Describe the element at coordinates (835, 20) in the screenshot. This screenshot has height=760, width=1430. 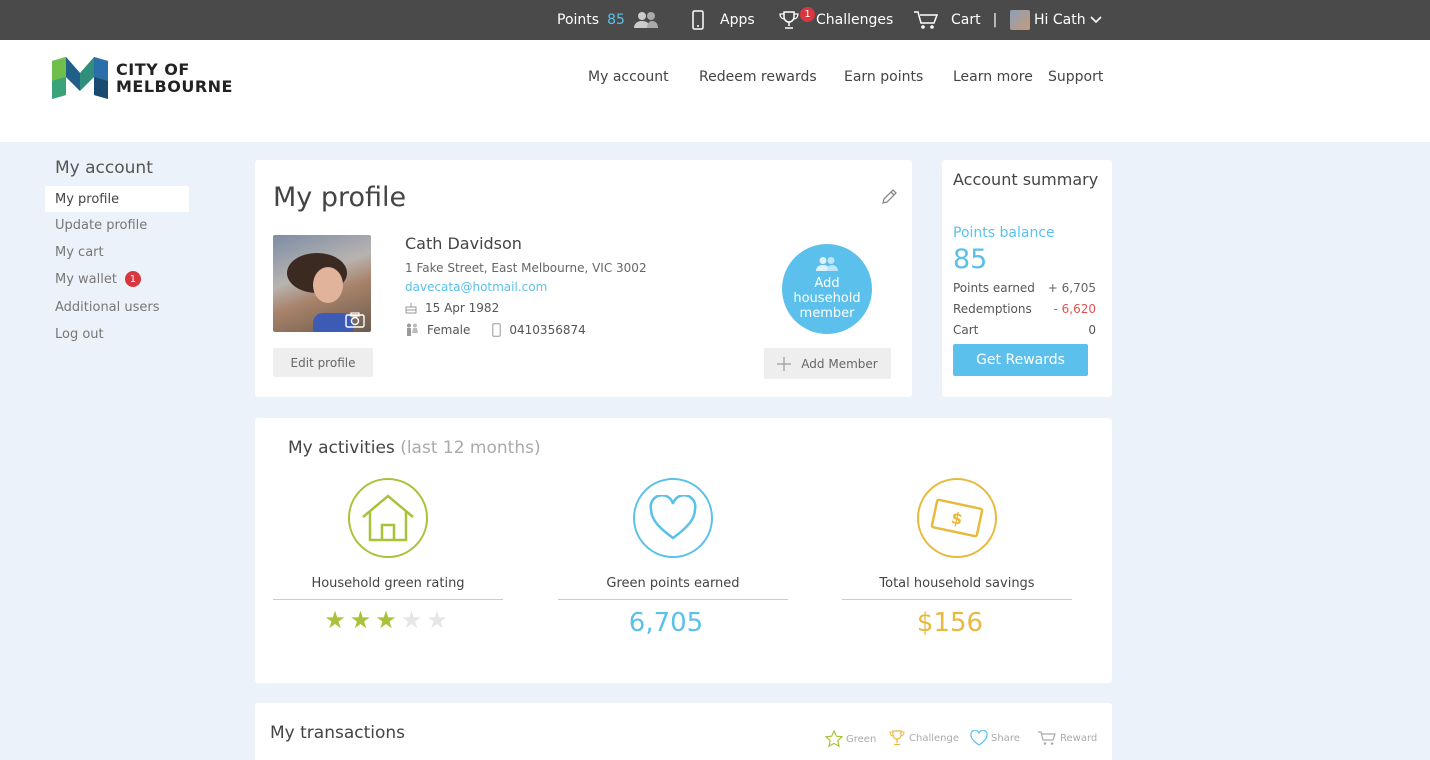
I see `challenges-link: 1 Challenges` at that location.